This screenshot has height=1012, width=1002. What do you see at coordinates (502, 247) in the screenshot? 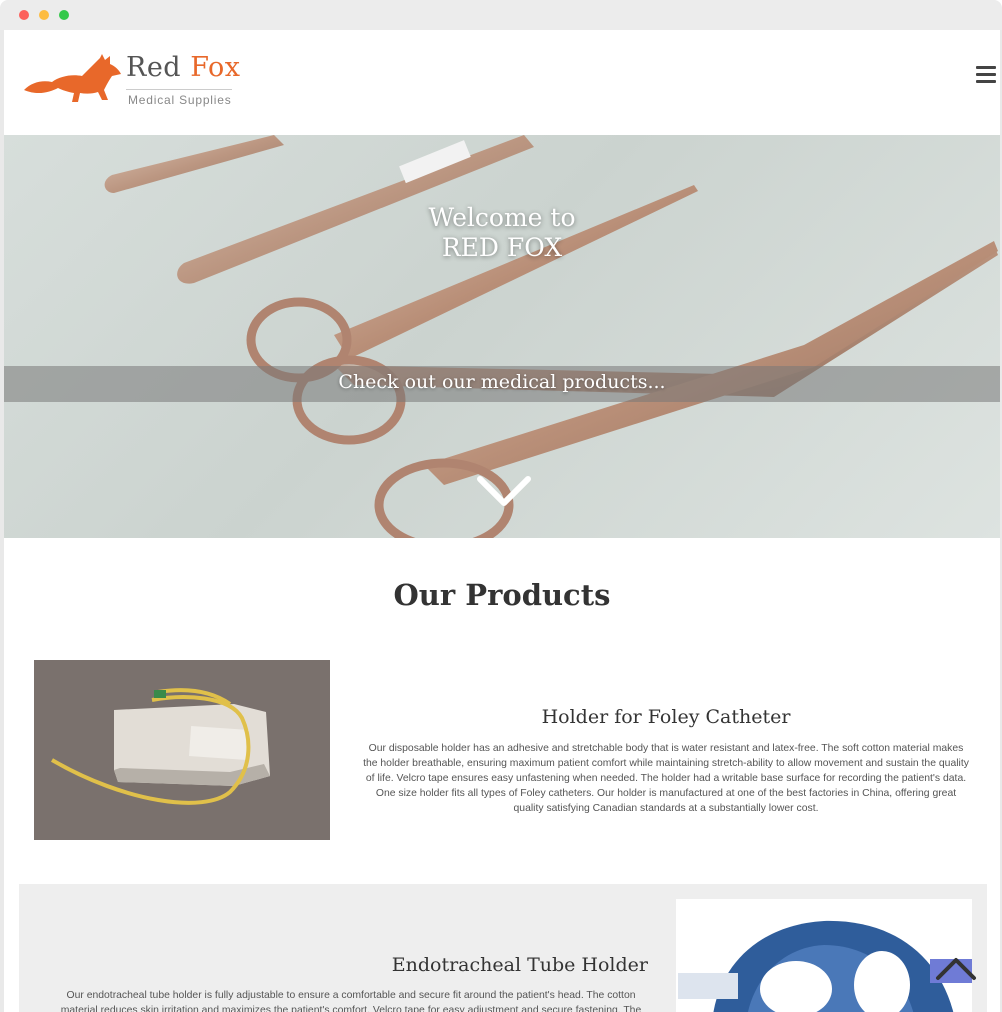
I see `hero-title-line2: RED FOX` at bounding box center [502, 247].